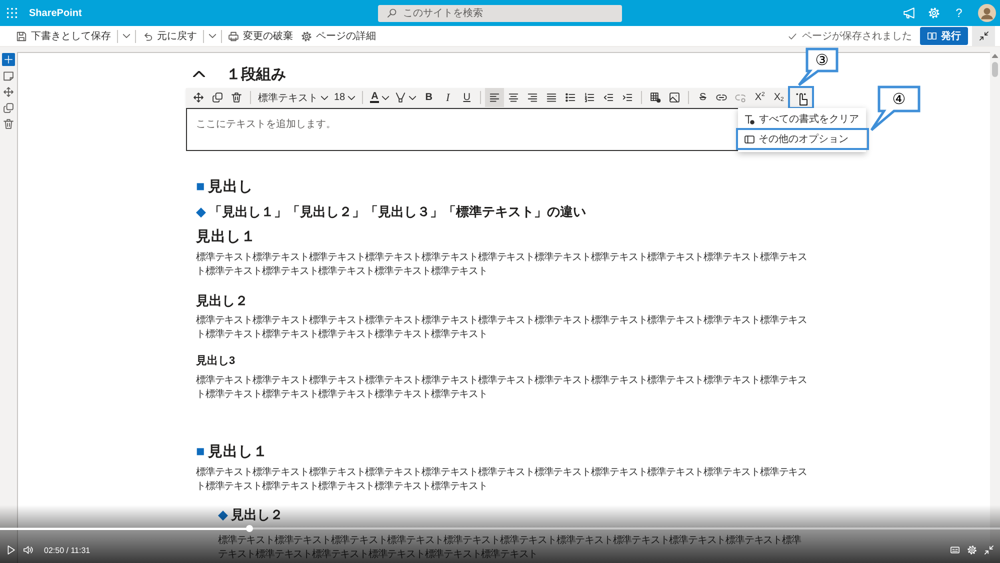 This screenshot has width=1000, height=563. What do you see at coordinates (216, 361) in the screenshot?
I see `heading-text: 見出し3` at bounding box center [216, 361].